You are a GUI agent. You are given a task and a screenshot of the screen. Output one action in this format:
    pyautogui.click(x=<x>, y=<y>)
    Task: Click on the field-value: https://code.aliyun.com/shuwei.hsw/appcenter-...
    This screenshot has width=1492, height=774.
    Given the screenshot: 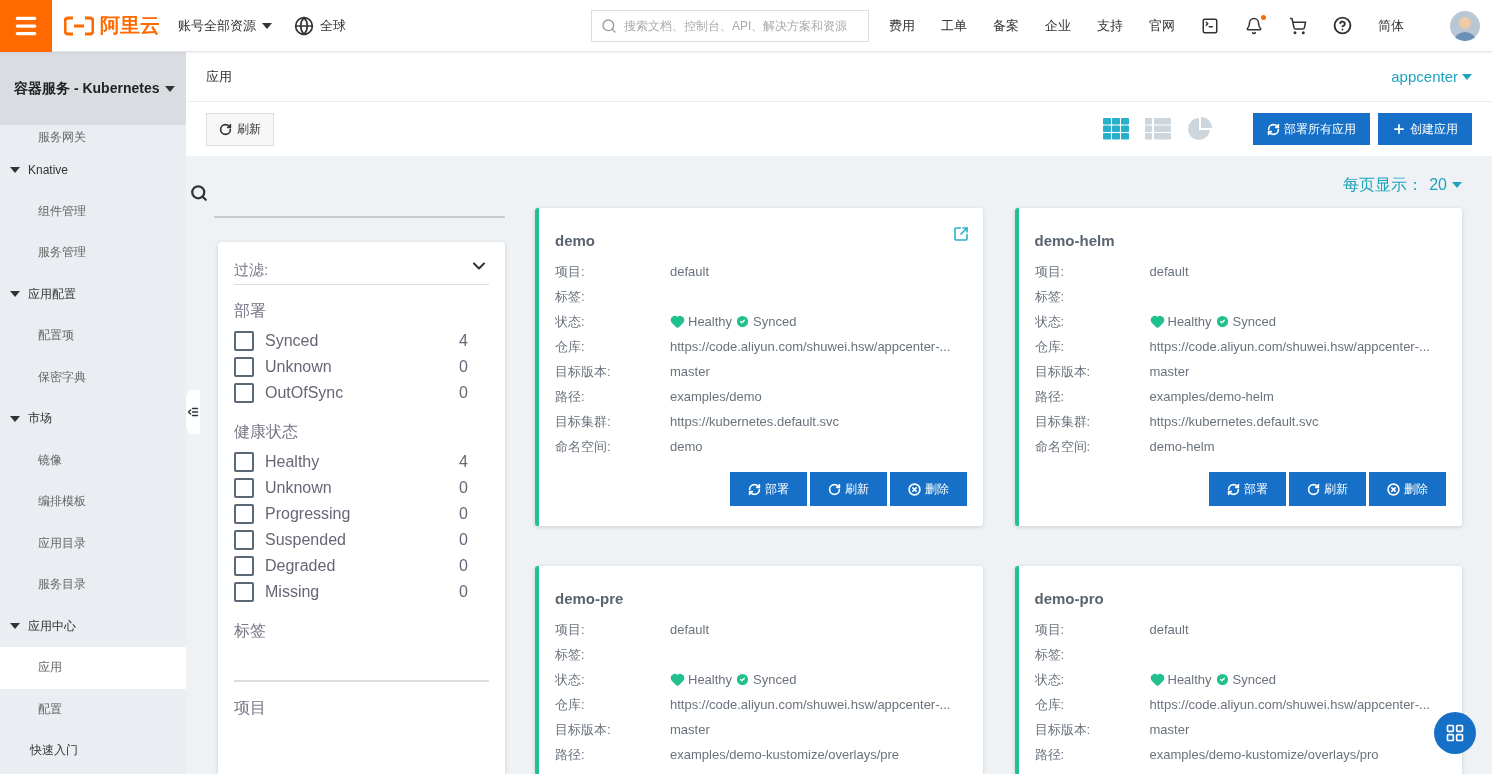 What is the action you would take?
    pyautogui.click(x=1289, y=704)
    